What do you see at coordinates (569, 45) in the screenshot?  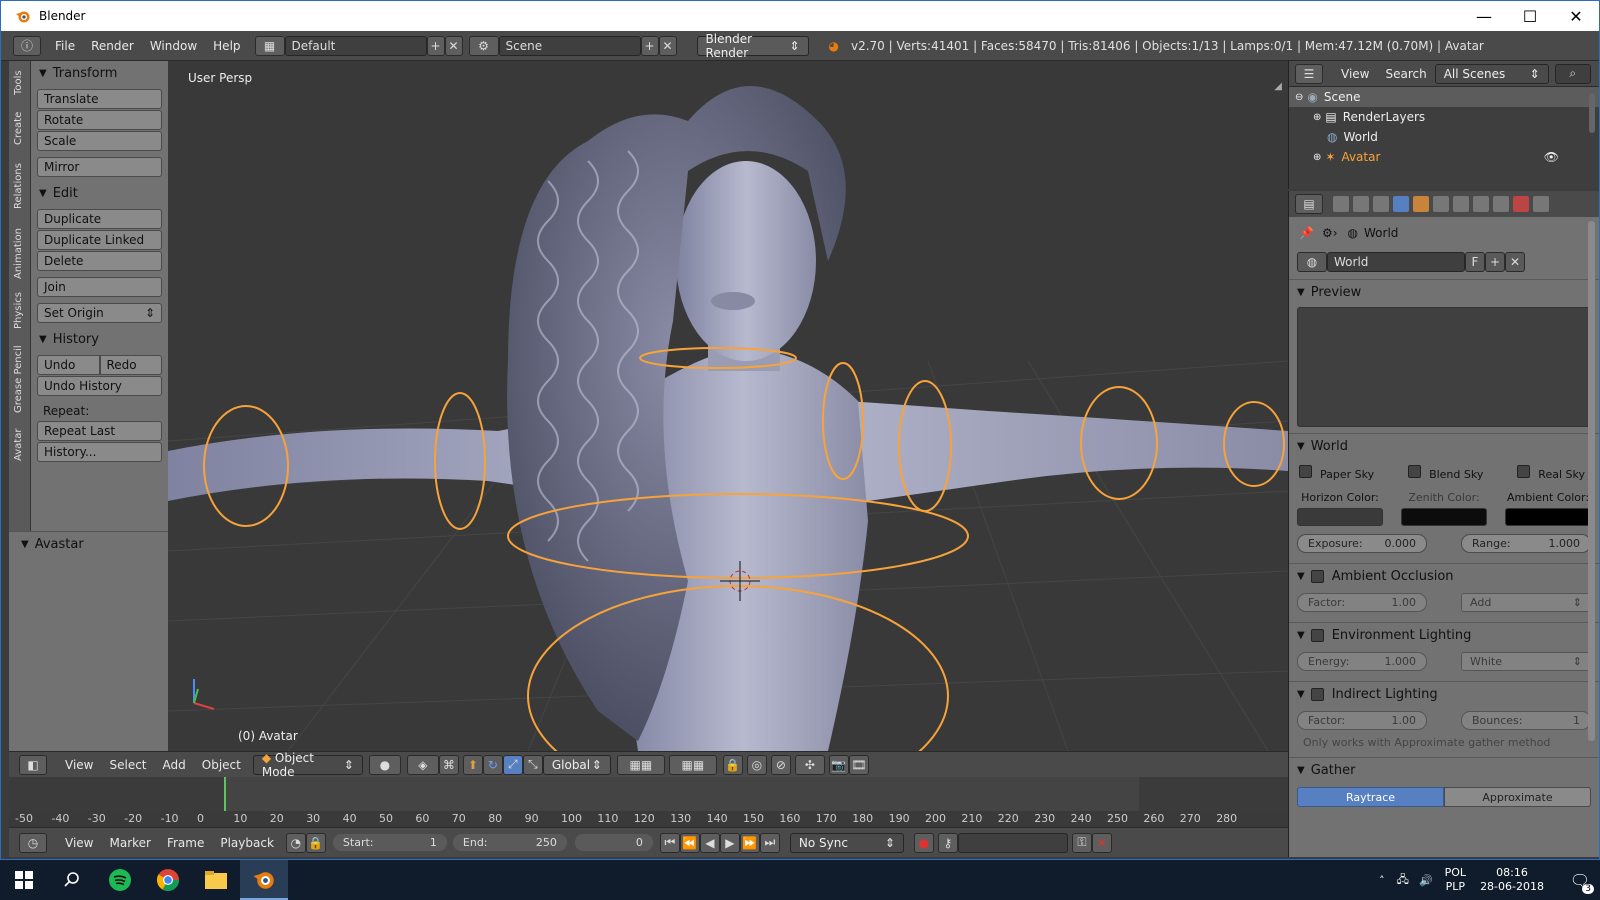 I see `scene-field: Scene` at bounding box center [569, 45].